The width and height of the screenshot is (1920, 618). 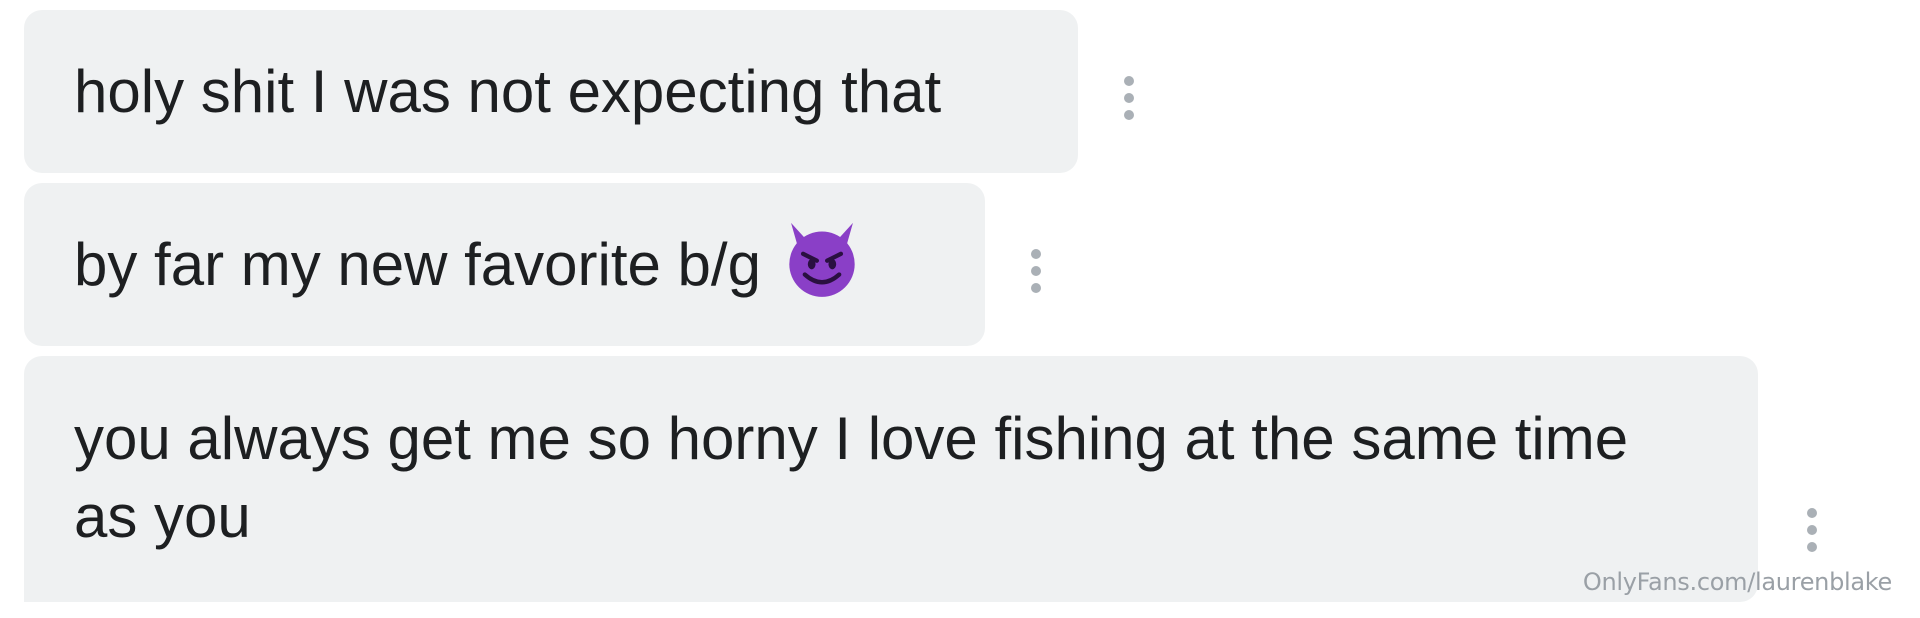 What do you see at coordinates (1737, 582) in the screenshot?
I see `watermark-text: OnlyFans.com/laurenblake` at bounding box center [1737, 582].